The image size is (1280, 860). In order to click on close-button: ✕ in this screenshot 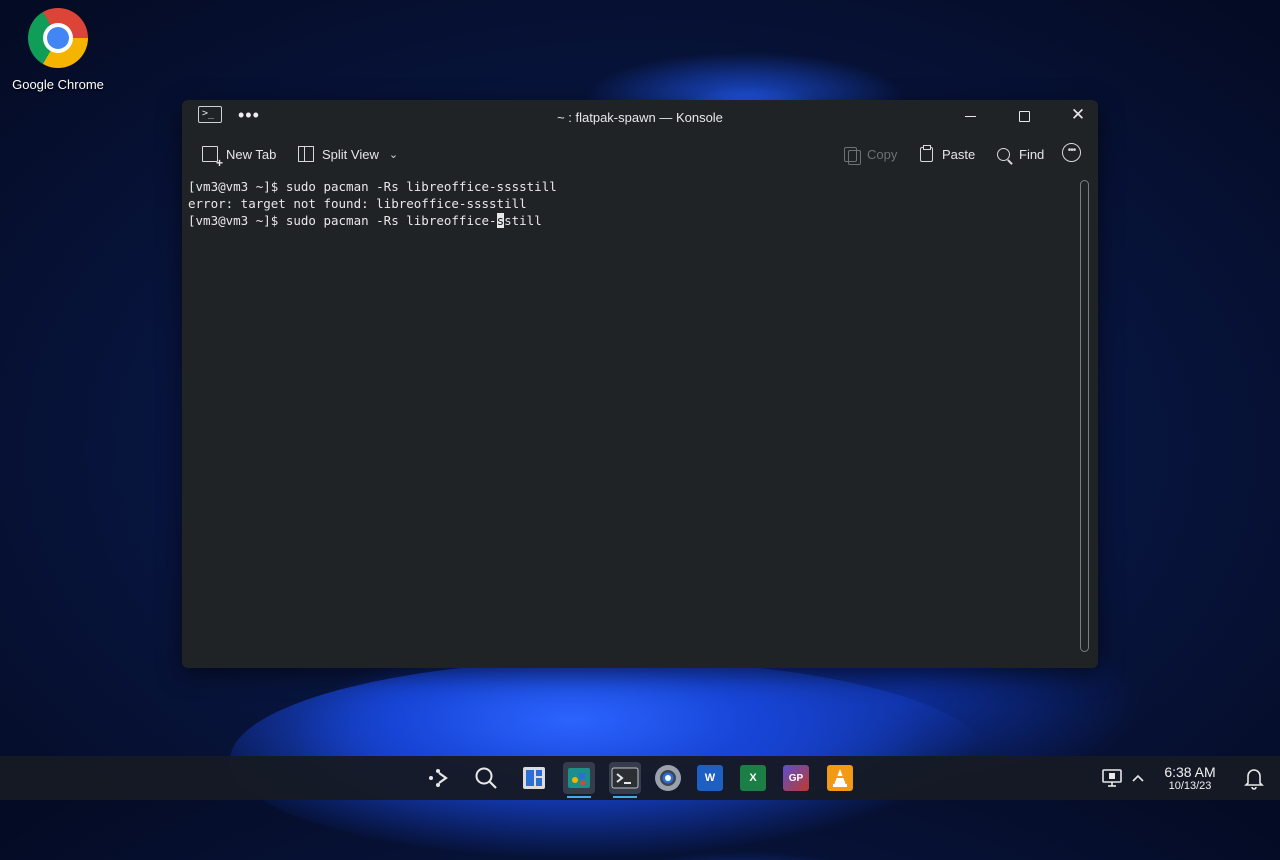, I will do `click(1078, 115)`.